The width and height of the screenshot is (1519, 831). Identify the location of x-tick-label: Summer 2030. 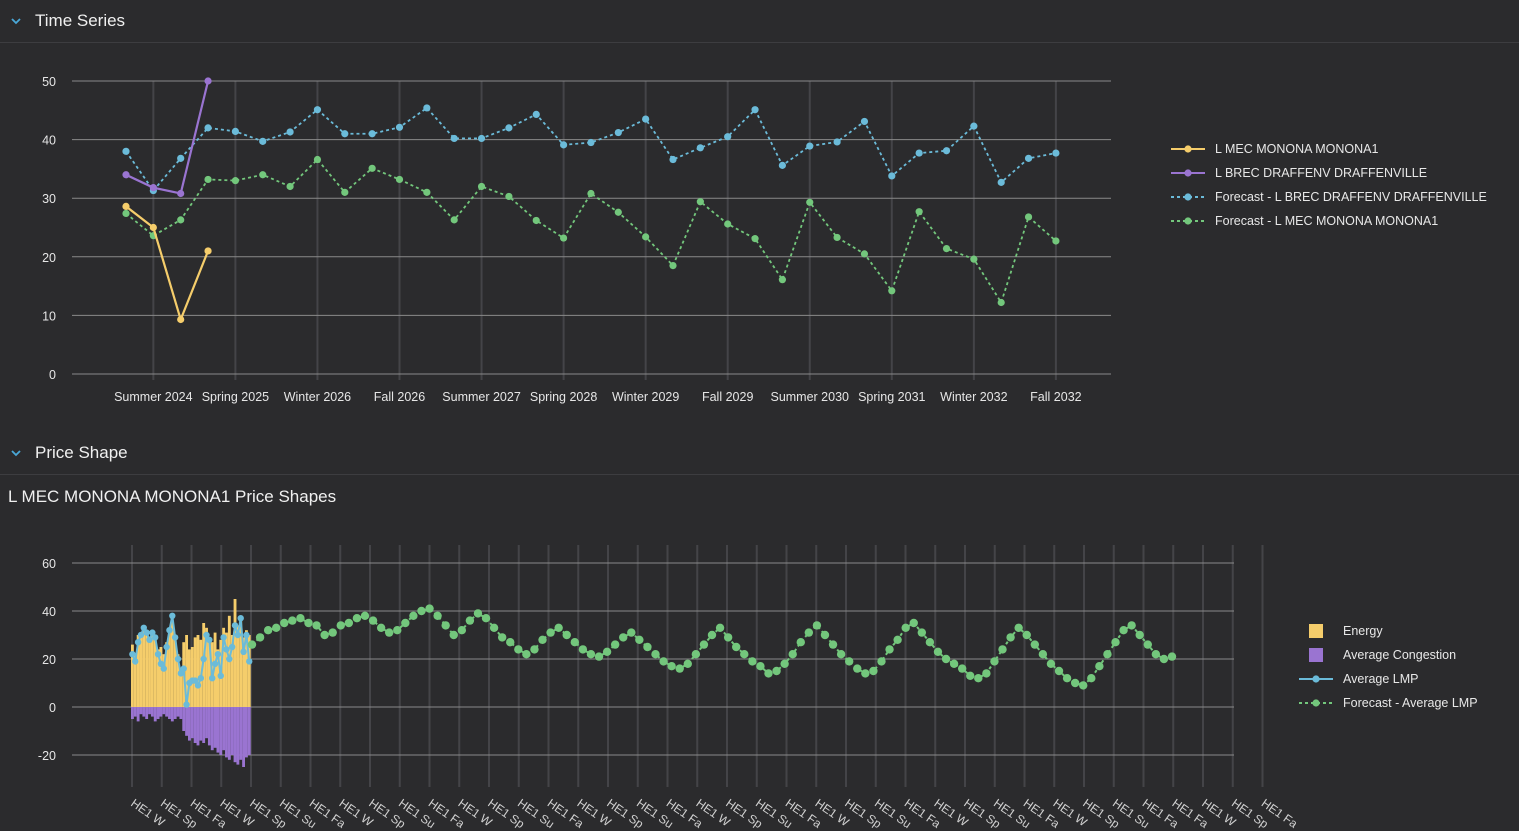
(809, 397).